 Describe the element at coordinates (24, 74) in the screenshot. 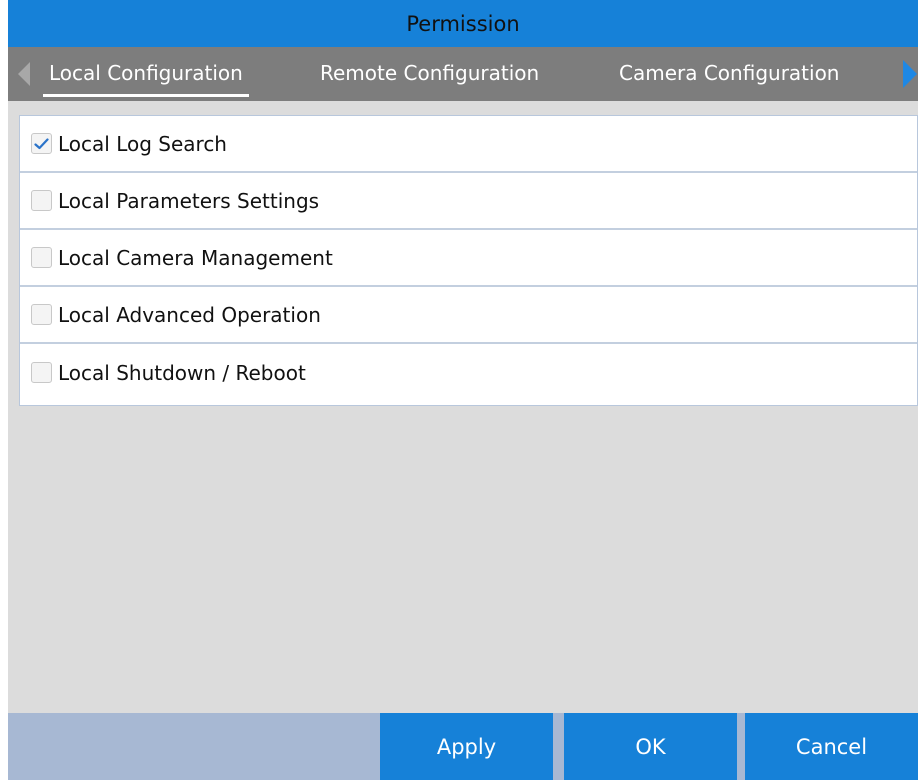

I see `chevron-left-icon` at that location.